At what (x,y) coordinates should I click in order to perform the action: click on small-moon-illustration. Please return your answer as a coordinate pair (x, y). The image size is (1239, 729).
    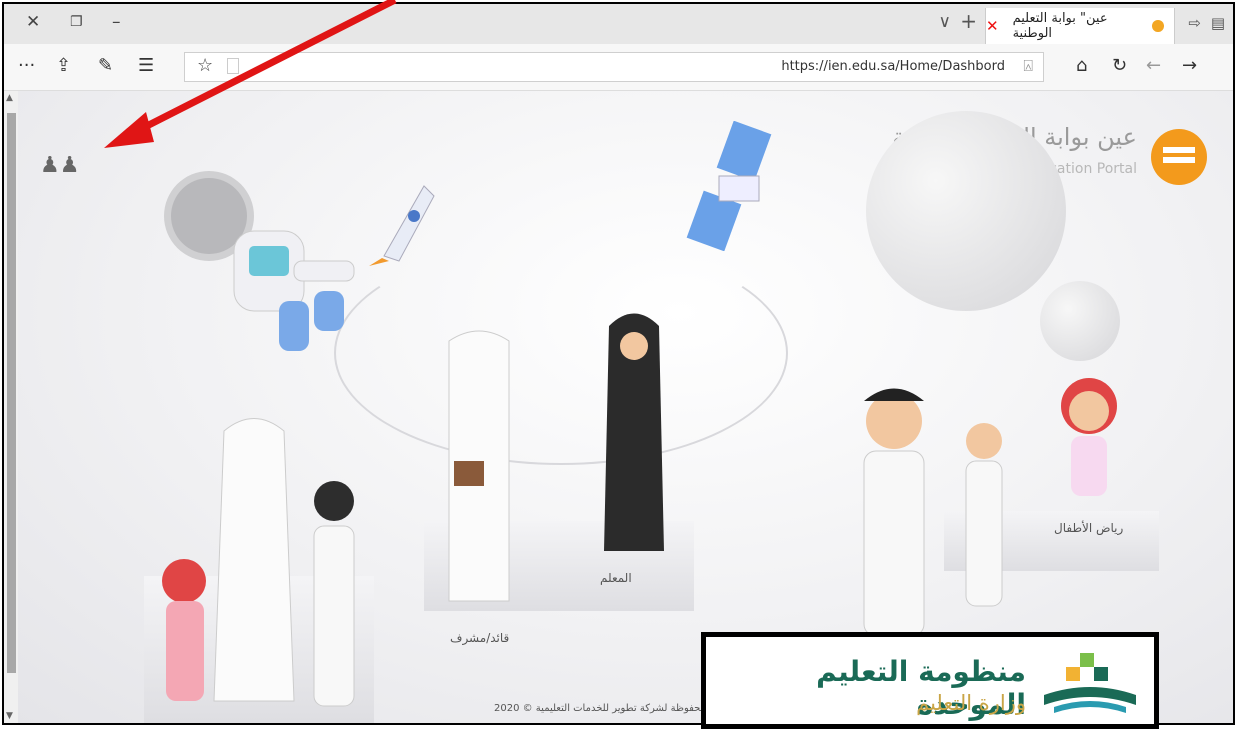
    Looking at the image, I should click on (1080, 321).